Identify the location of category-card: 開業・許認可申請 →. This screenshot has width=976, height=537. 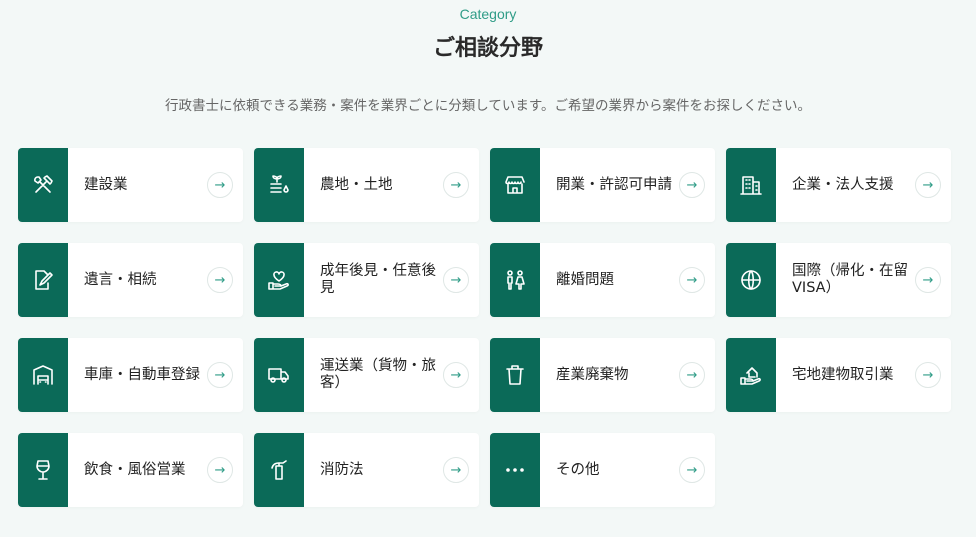
(602, 185).